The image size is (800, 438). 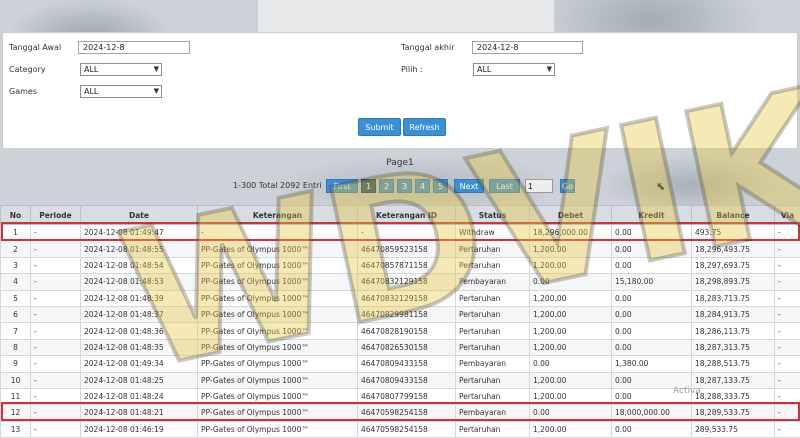 I want to click on games-select-value: ALL, so click(x=91, y=91).